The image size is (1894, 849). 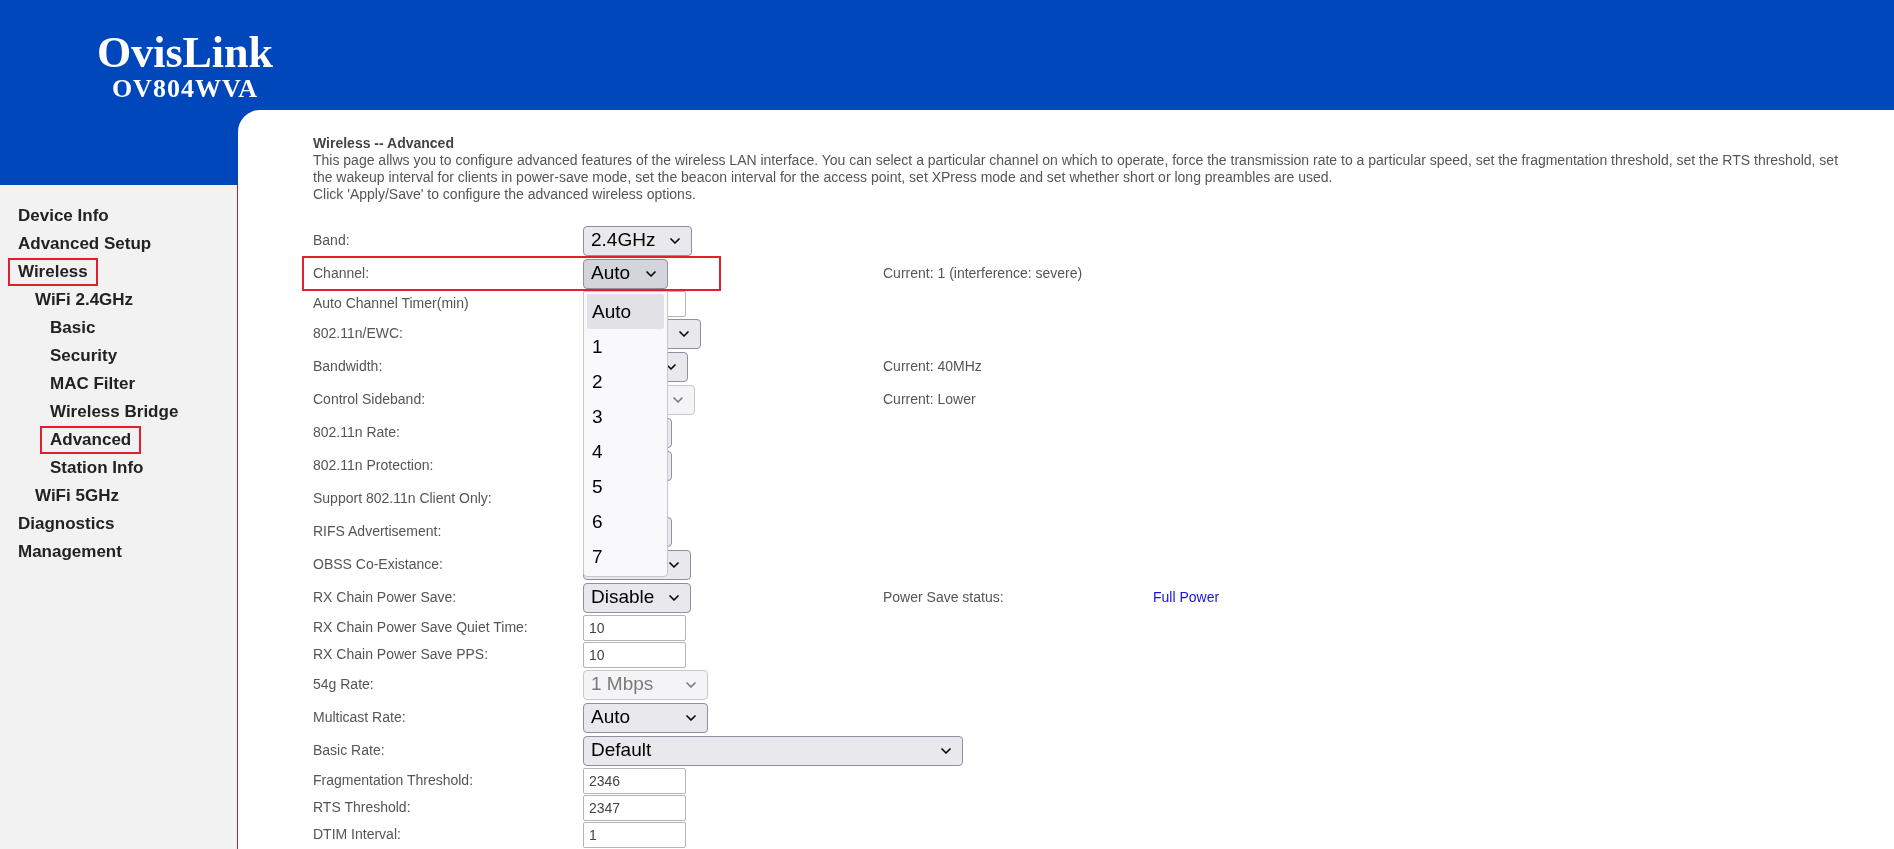 I want to click on dropdown-option: 2, so click(x=625, y=381).